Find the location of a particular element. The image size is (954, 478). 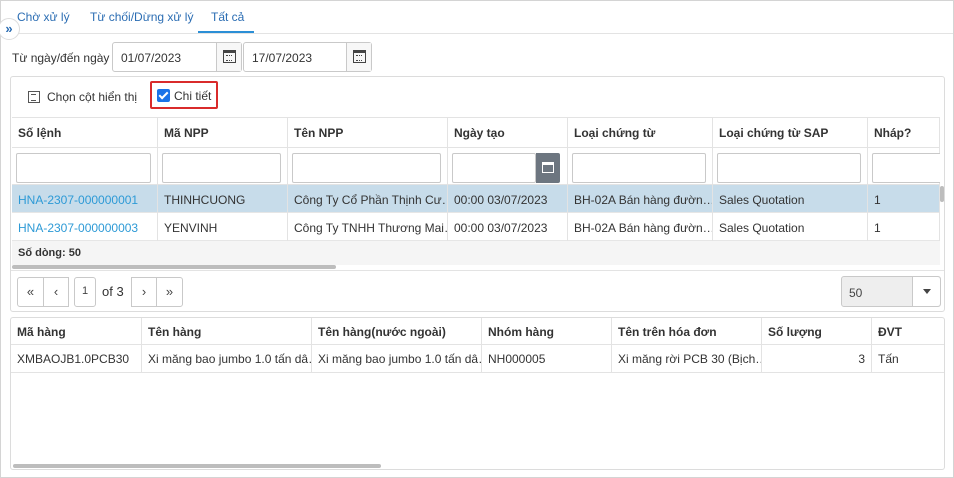

expand-sidebar-icon: » is located at coordinates (10, 29).